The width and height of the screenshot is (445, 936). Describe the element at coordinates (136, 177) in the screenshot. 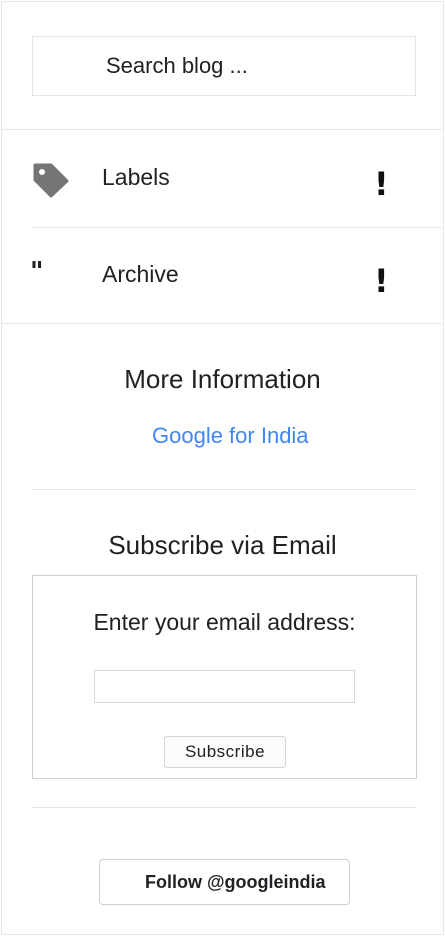

I see `nav-item-label: Labels` at that location.